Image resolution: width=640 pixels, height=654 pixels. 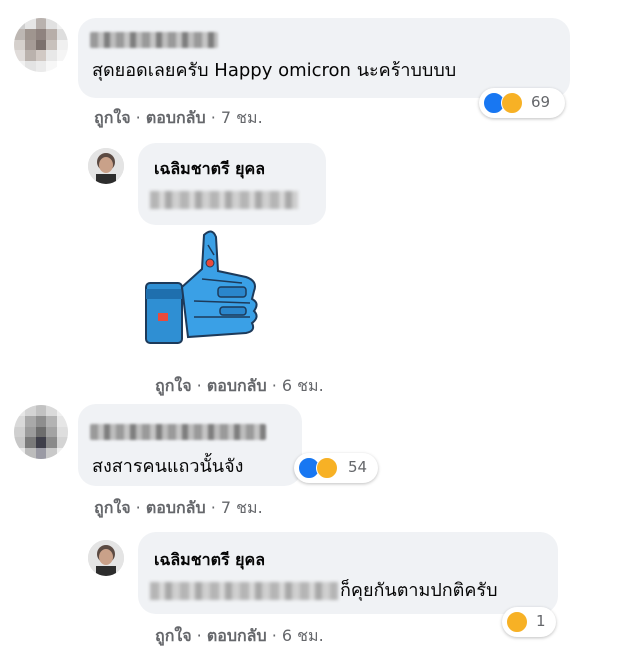 What do you see at coordinates (274, 70) in the screenshot?
I see `comment-text: สุดยอดเลยครับ Happy omicron นะคร้าบบบบ` at bounding box center [274, 70].